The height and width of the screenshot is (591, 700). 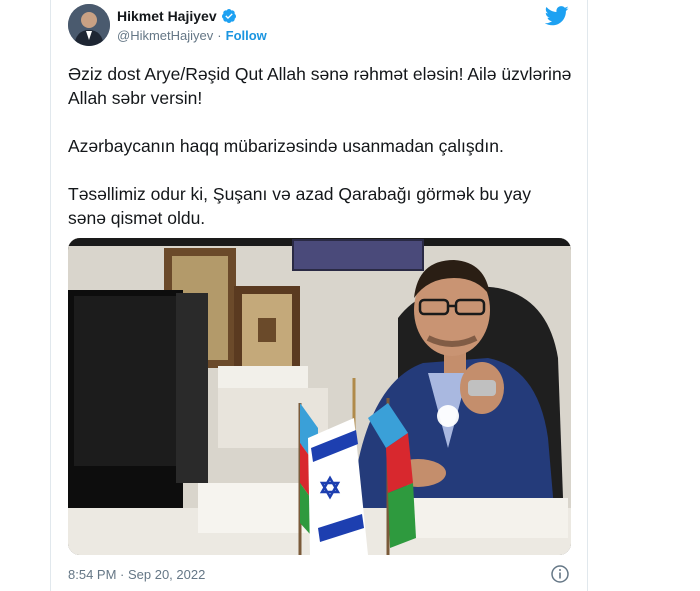 I want to click on author-name-row: Hikmet Hajiyev, so click(x=177, y=16).